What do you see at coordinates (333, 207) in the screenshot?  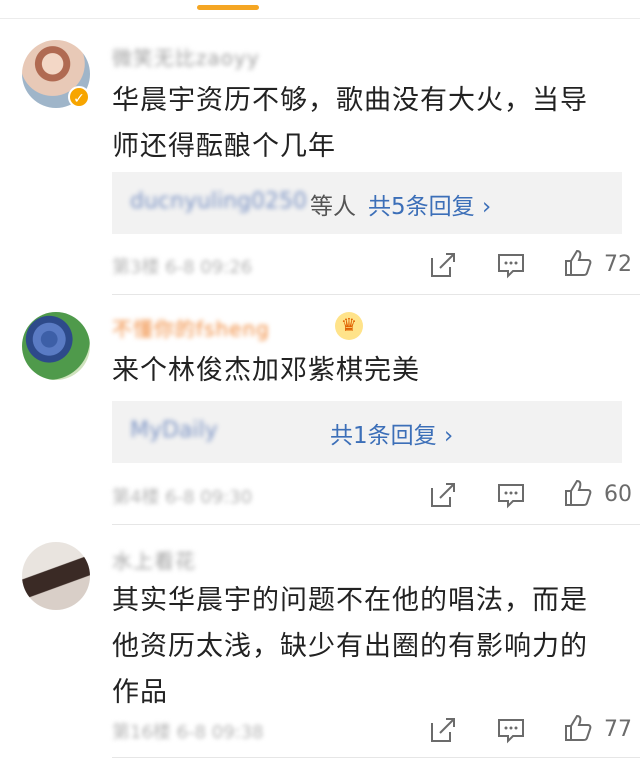 I see `reply-suffix: 等人` at bounding box center [333, 207].